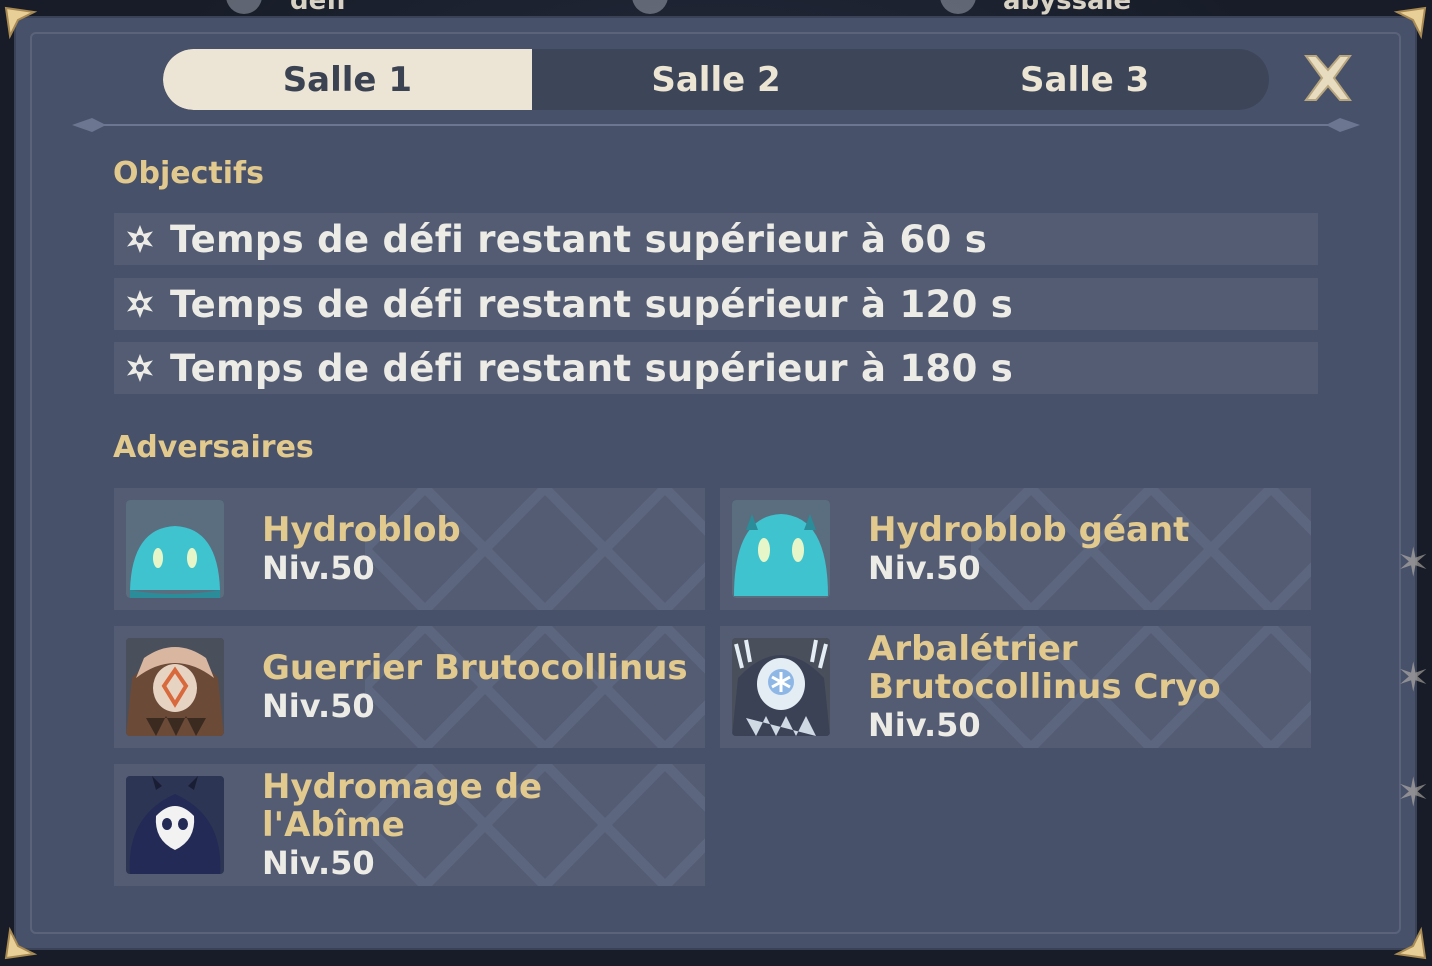 The image size is (1432, 966). Describe the element at coordinates (781, 549) in the screenshot. I see `large-hydro-slime-icon` at that location.